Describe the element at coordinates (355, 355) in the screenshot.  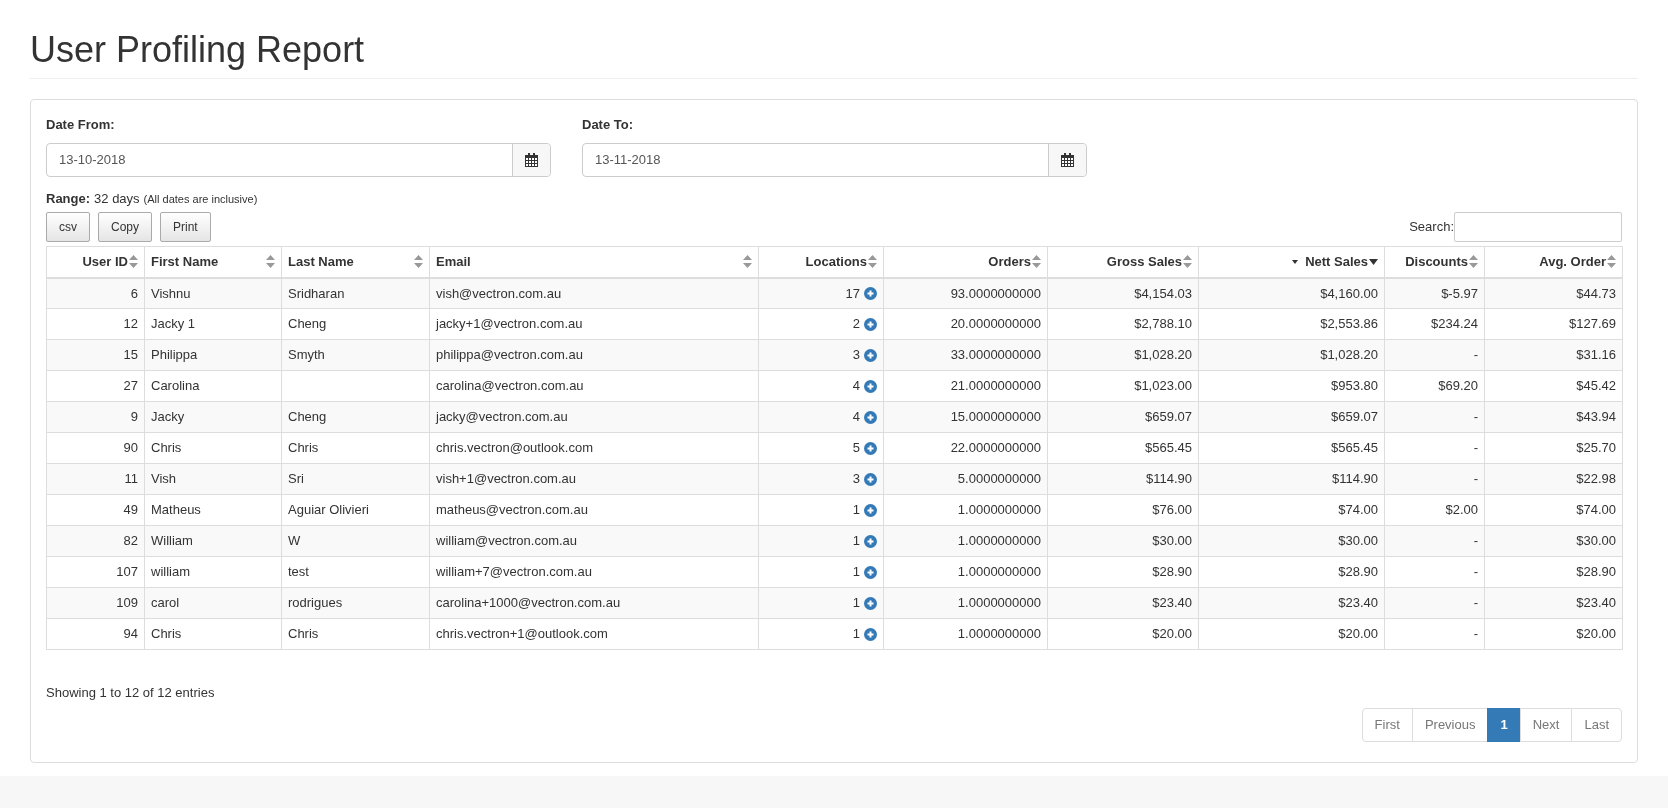
I see `table-cell: Smyth` at that location.